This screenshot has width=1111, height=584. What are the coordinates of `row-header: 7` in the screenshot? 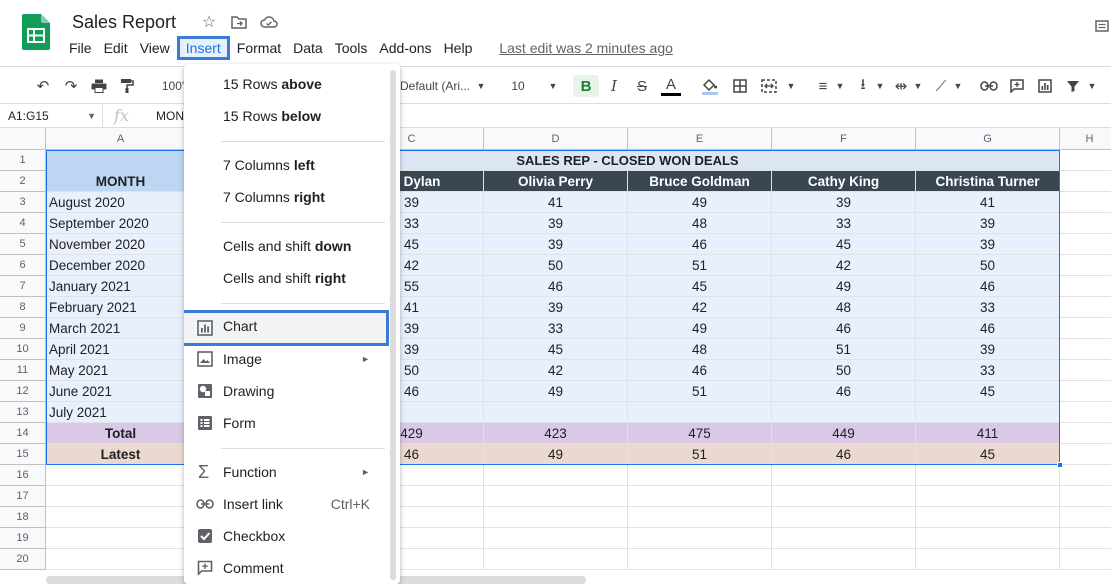 It's located at (23, 286).